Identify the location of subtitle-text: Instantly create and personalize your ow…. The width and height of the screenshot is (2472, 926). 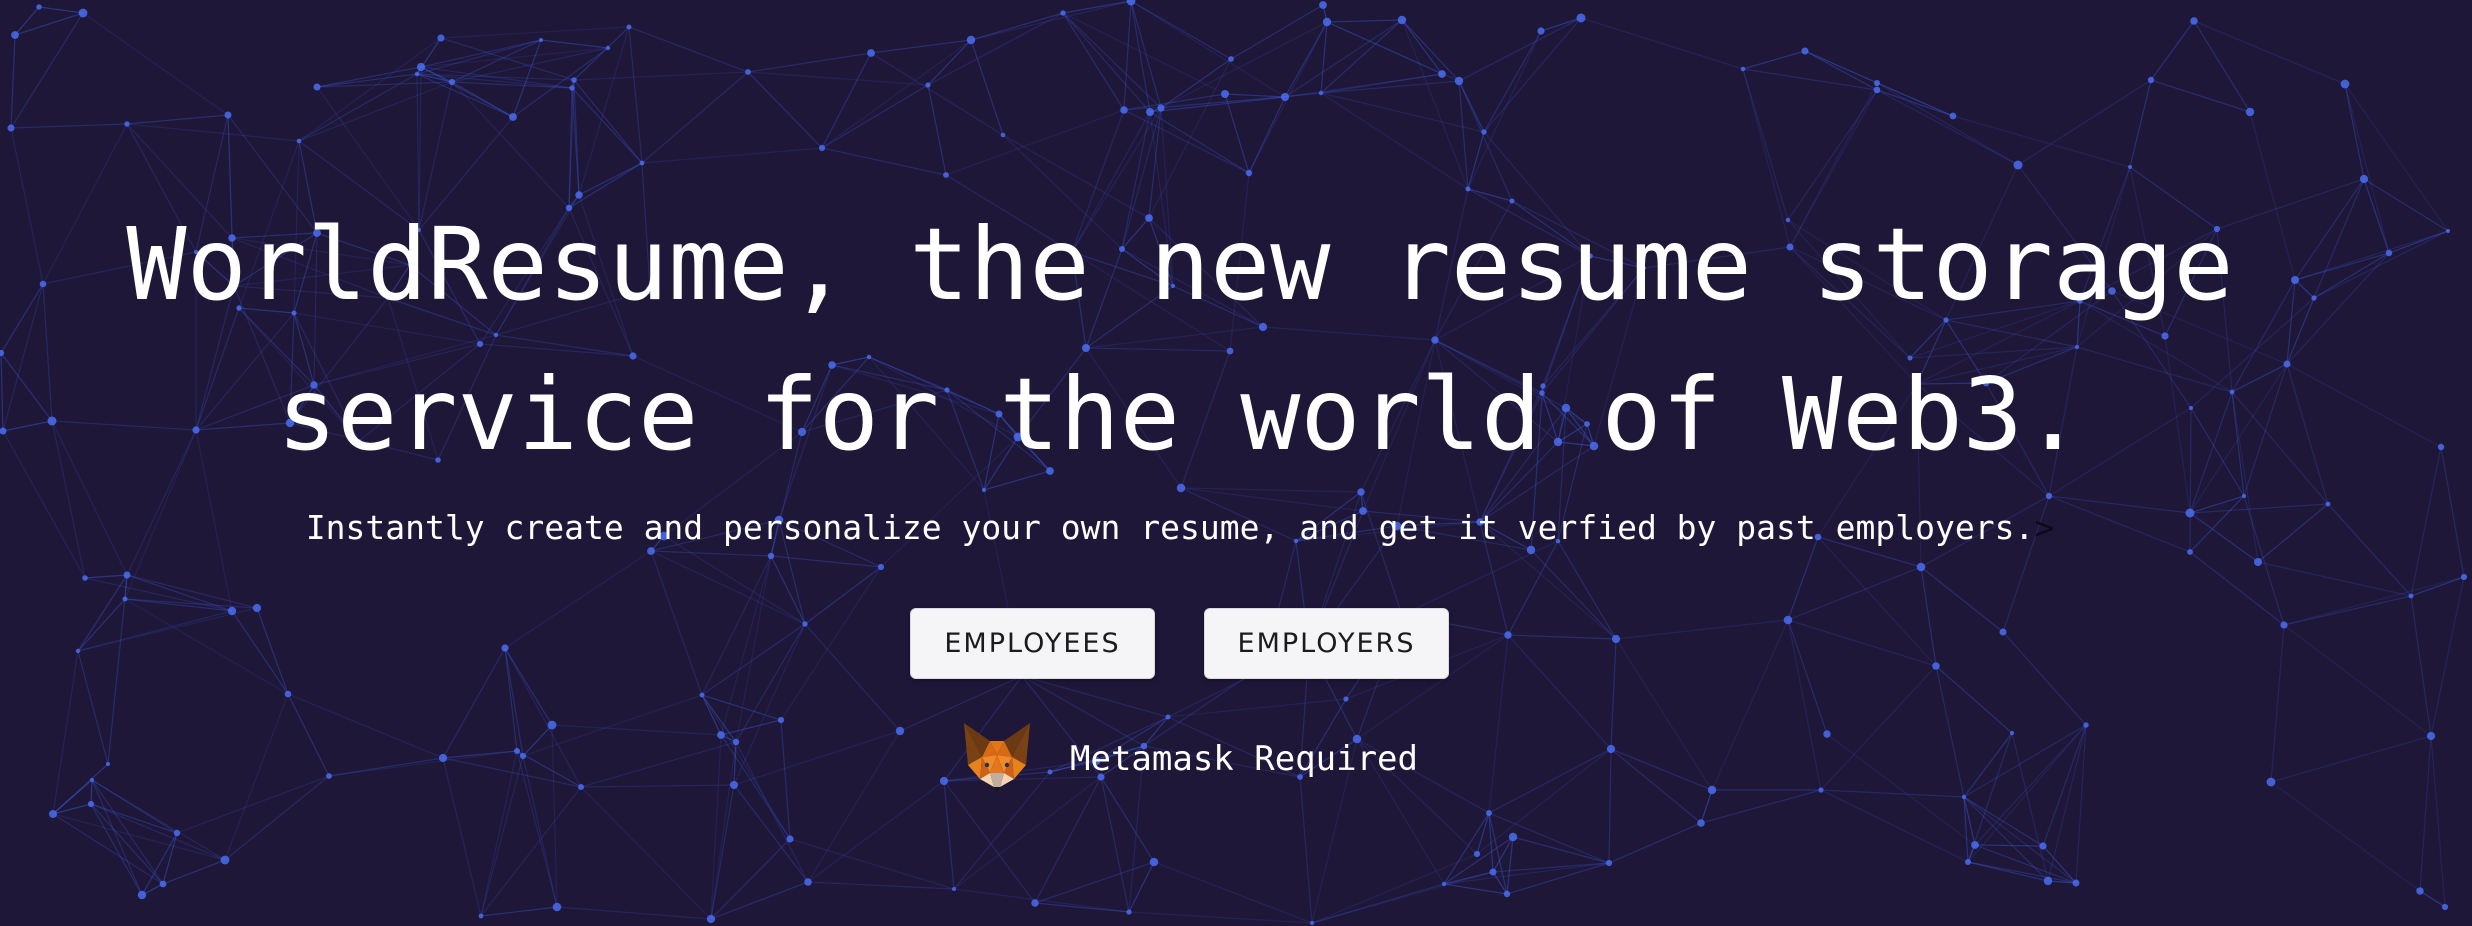
(1170, 527).